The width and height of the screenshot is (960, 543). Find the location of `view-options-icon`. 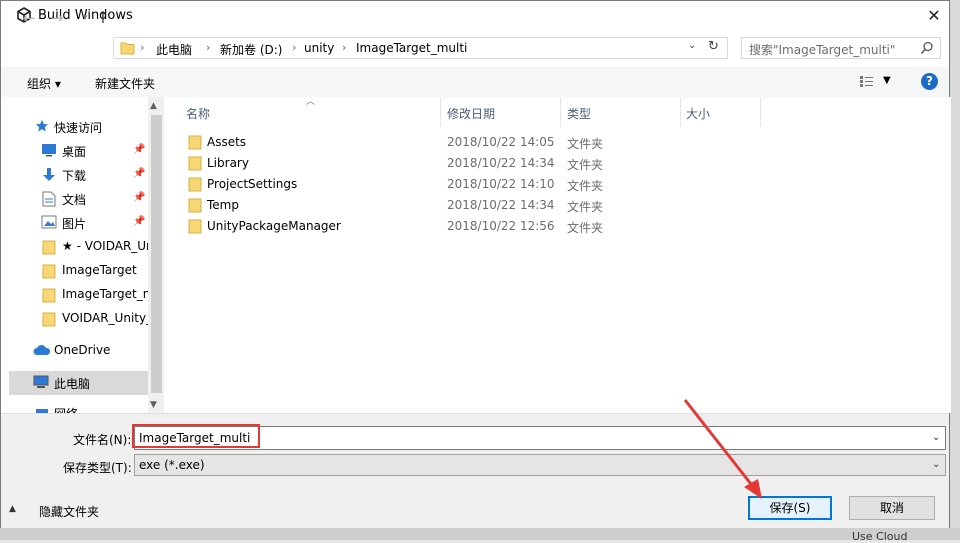

view-options-icon is located at coordinates (867, 81).